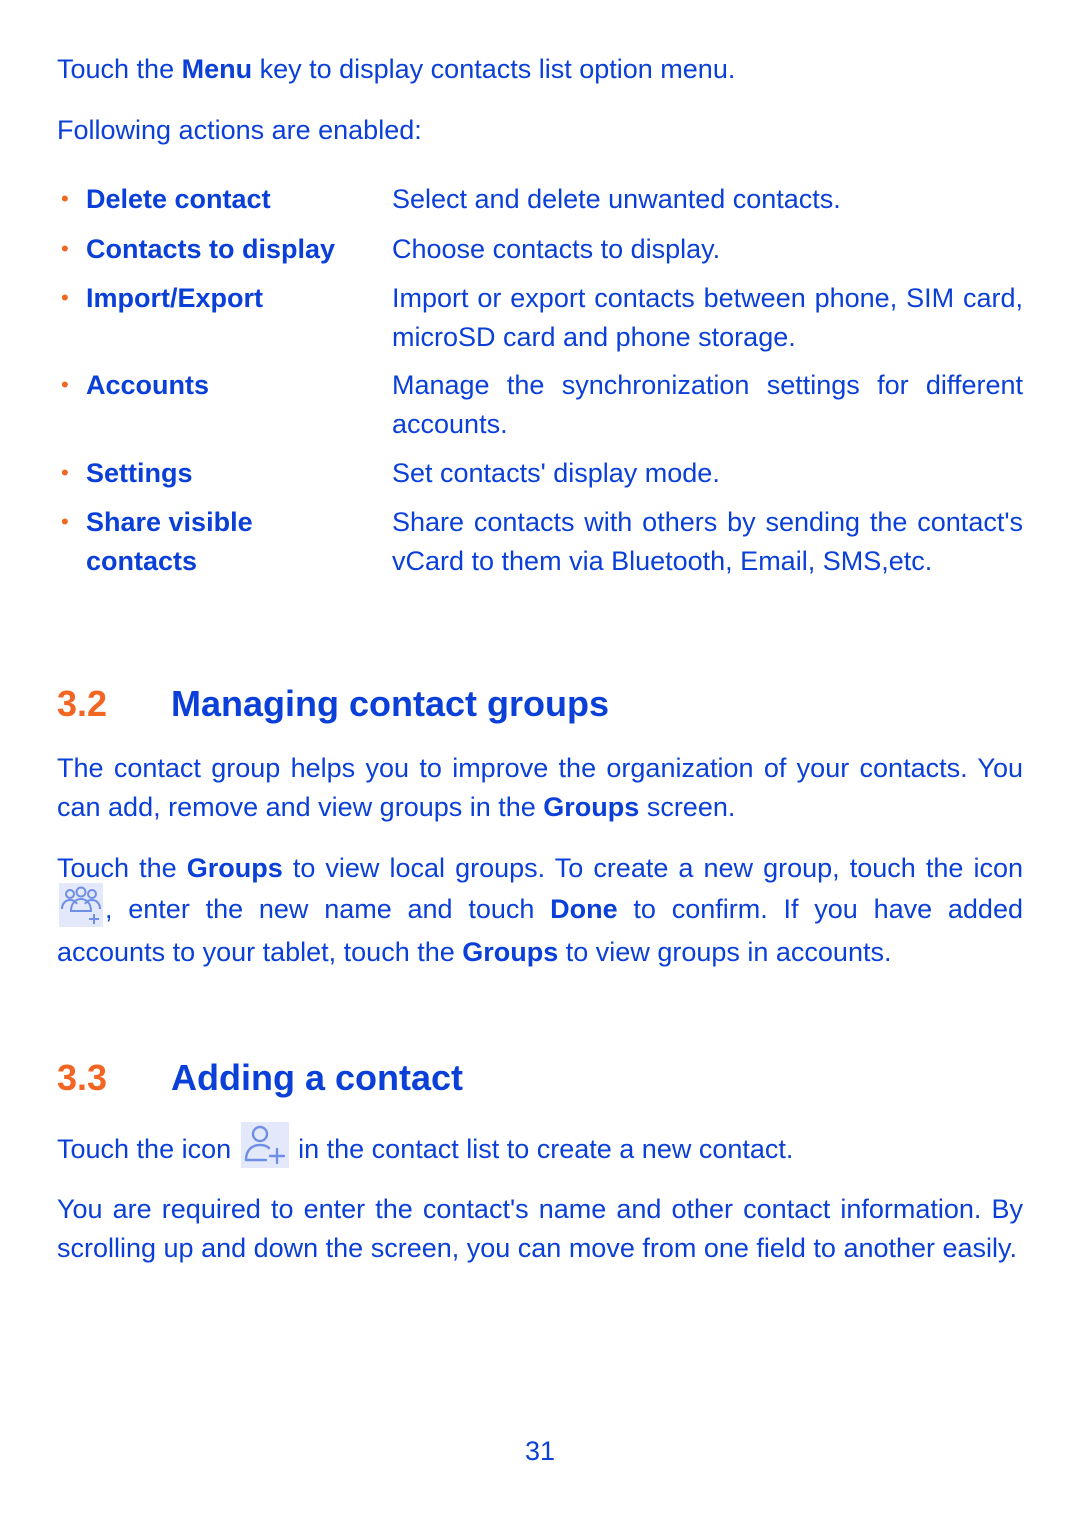 The image size is (1080, 1534). I want to click on action-desc: Choose contacts to display., so click(556, 249).